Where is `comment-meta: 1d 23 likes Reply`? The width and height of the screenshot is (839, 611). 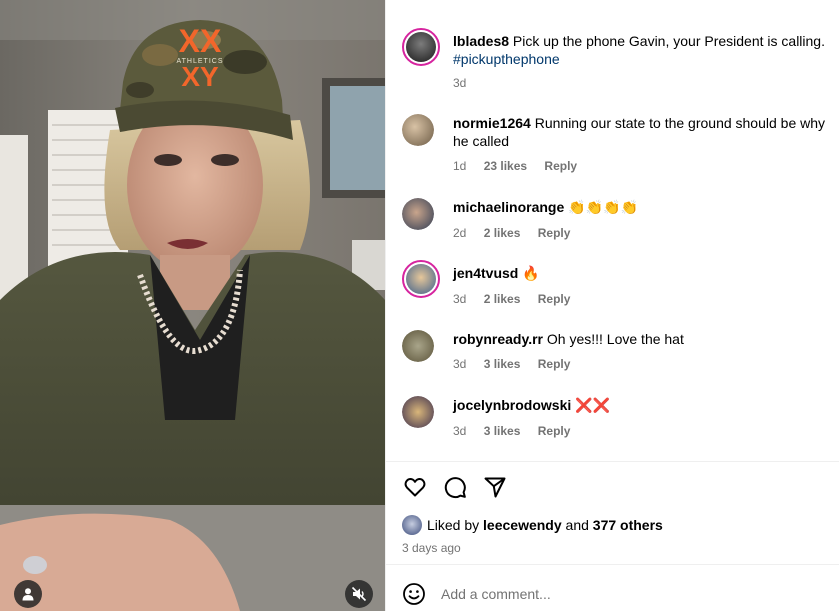
comment-meta: 1d 23 likes Reply is located at coordinates (642, 166).